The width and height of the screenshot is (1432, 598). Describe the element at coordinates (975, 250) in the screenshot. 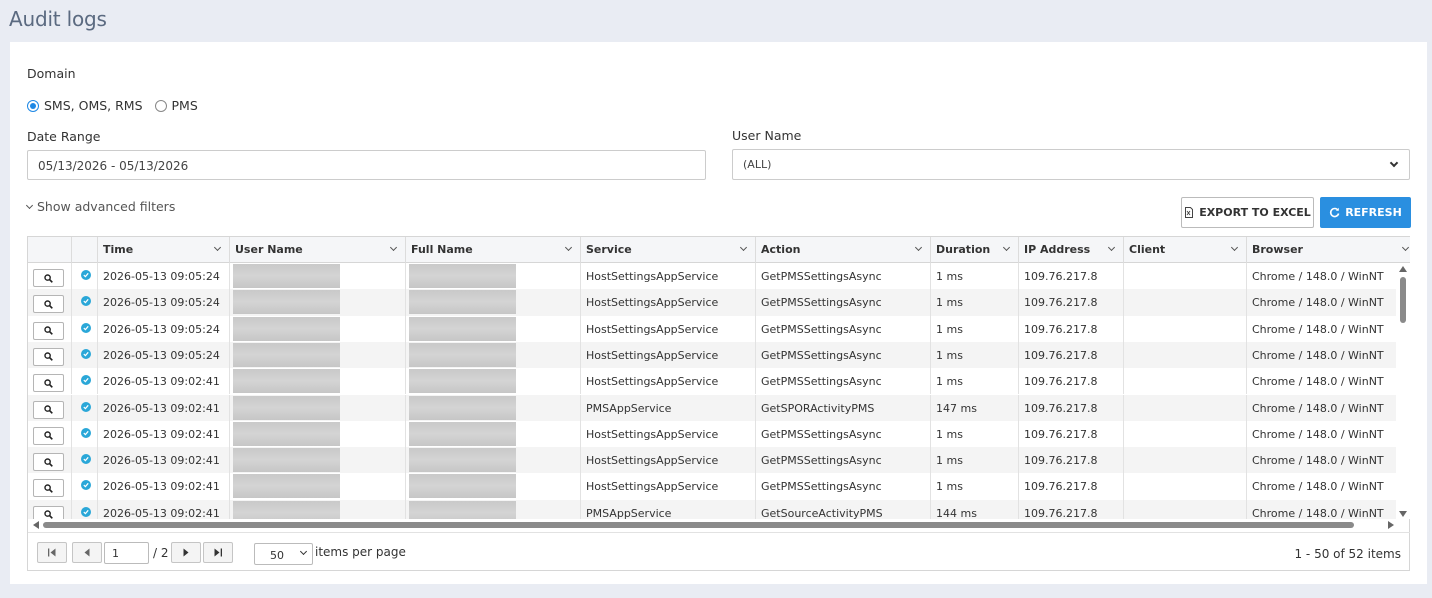

I see `header-duration: Duration` at that location.